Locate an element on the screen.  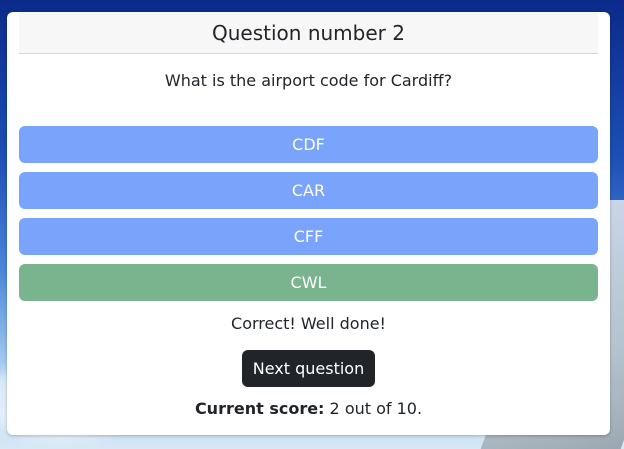
question-header: Question number 2 is located at coordinates (308, 33).